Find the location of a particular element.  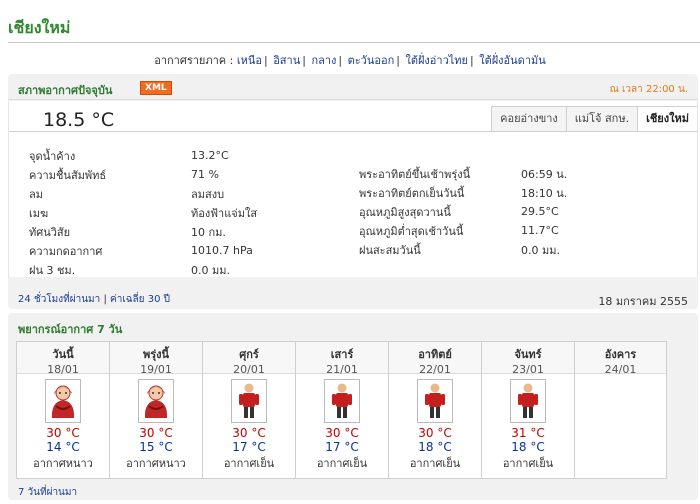

region-link-south-andaman: ใต้ฝั่งอันดามัน is located at coordinates (512, 60).